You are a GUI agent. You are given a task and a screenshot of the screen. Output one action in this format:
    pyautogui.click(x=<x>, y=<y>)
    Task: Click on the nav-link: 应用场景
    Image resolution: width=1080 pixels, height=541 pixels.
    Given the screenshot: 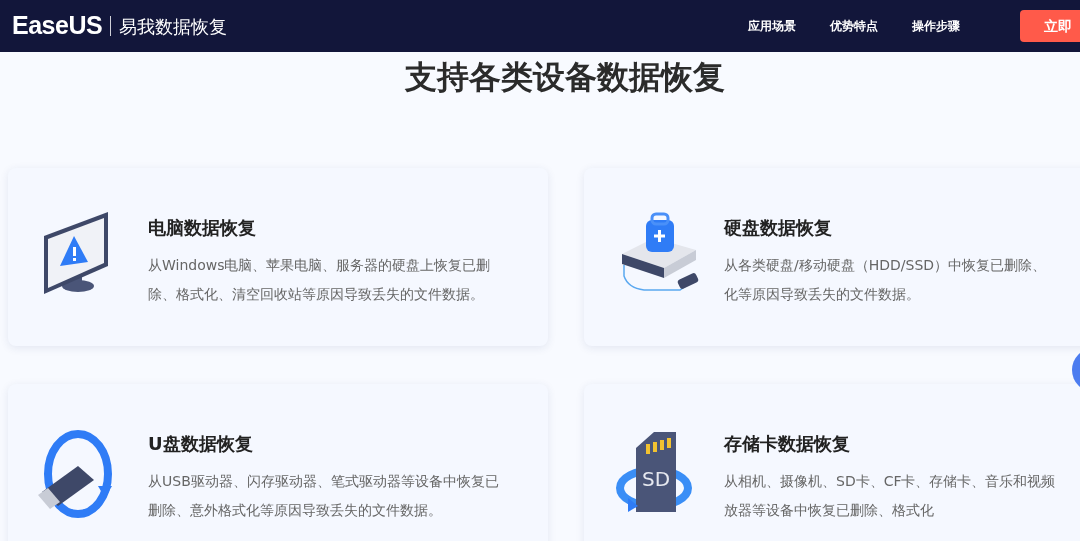 What is the action you would take?
    pyautogui.click(x=772, y=26)
    